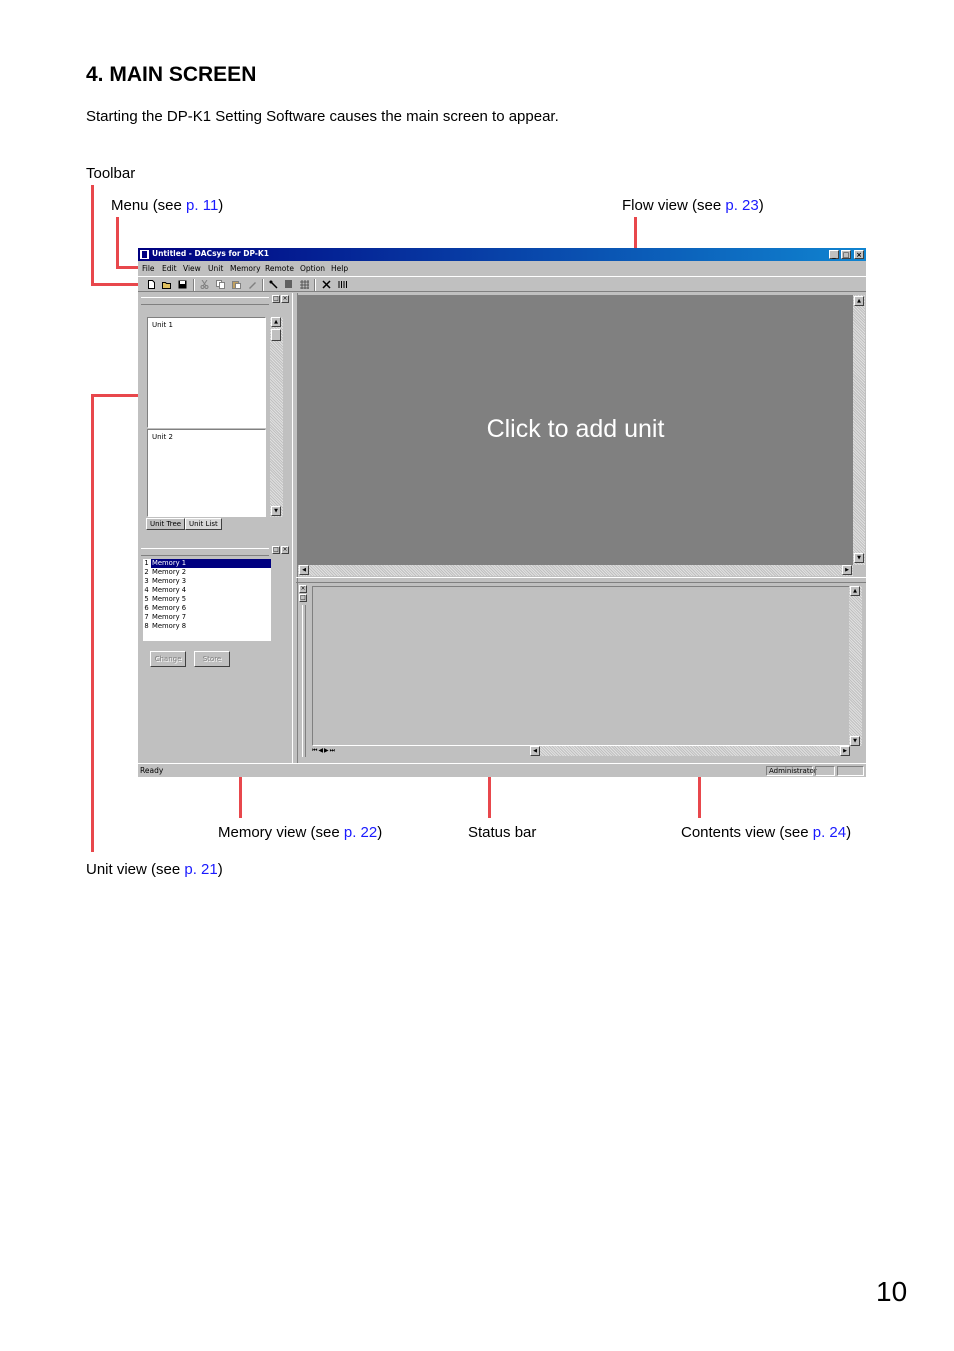 This screenshot has width=954, height=1351. Describe the element at coordinates (342, 284) in the screenshot. I see `bars-icon` at that location.